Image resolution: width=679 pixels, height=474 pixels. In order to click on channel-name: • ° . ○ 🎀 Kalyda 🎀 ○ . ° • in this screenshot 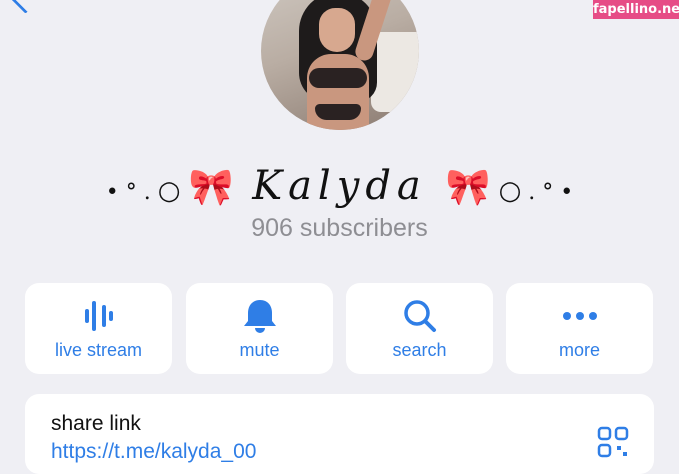, I will do `click(339, 186)`.